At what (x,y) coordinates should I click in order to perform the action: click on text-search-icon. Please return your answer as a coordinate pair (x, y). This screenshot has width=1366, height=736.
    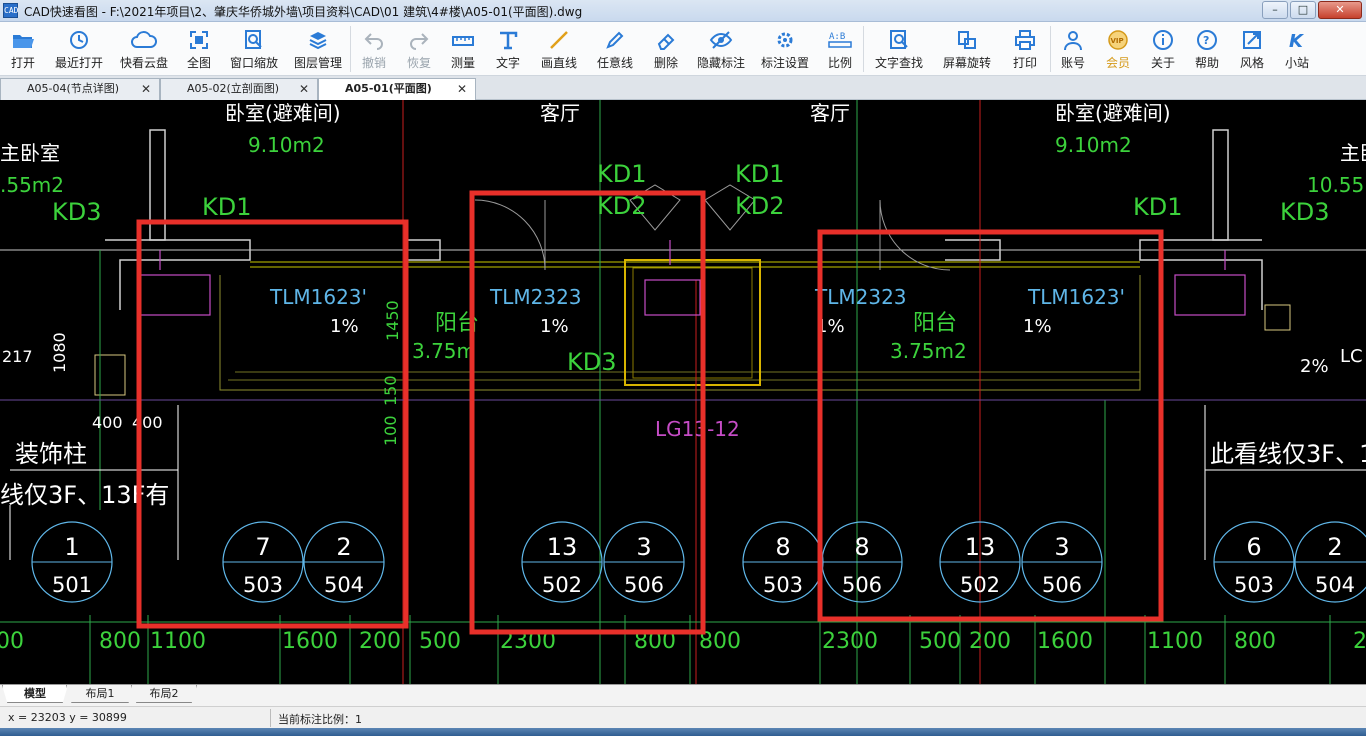
    Looking at the image, I should click on (899, 39).